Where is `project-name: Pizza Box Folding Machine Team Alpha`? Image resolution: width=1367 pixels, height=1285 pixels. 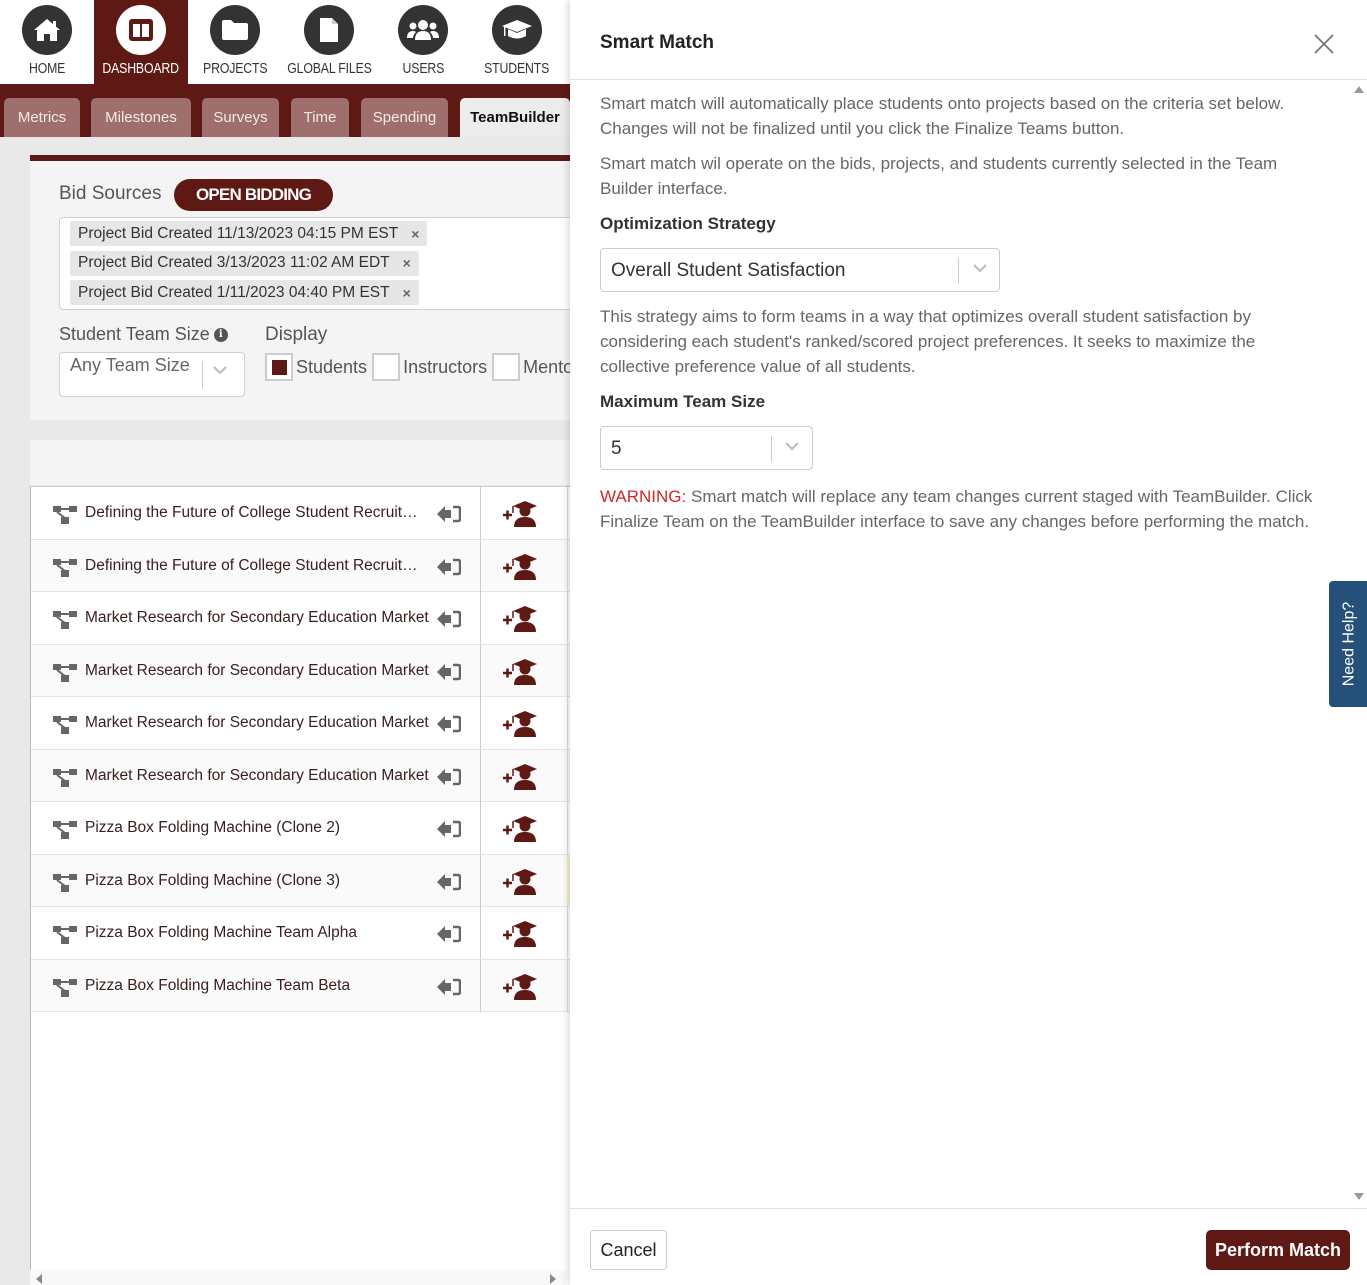
project-name: Pizza Box Folding Machine Team Alpha is located at coordinates (257, 933).